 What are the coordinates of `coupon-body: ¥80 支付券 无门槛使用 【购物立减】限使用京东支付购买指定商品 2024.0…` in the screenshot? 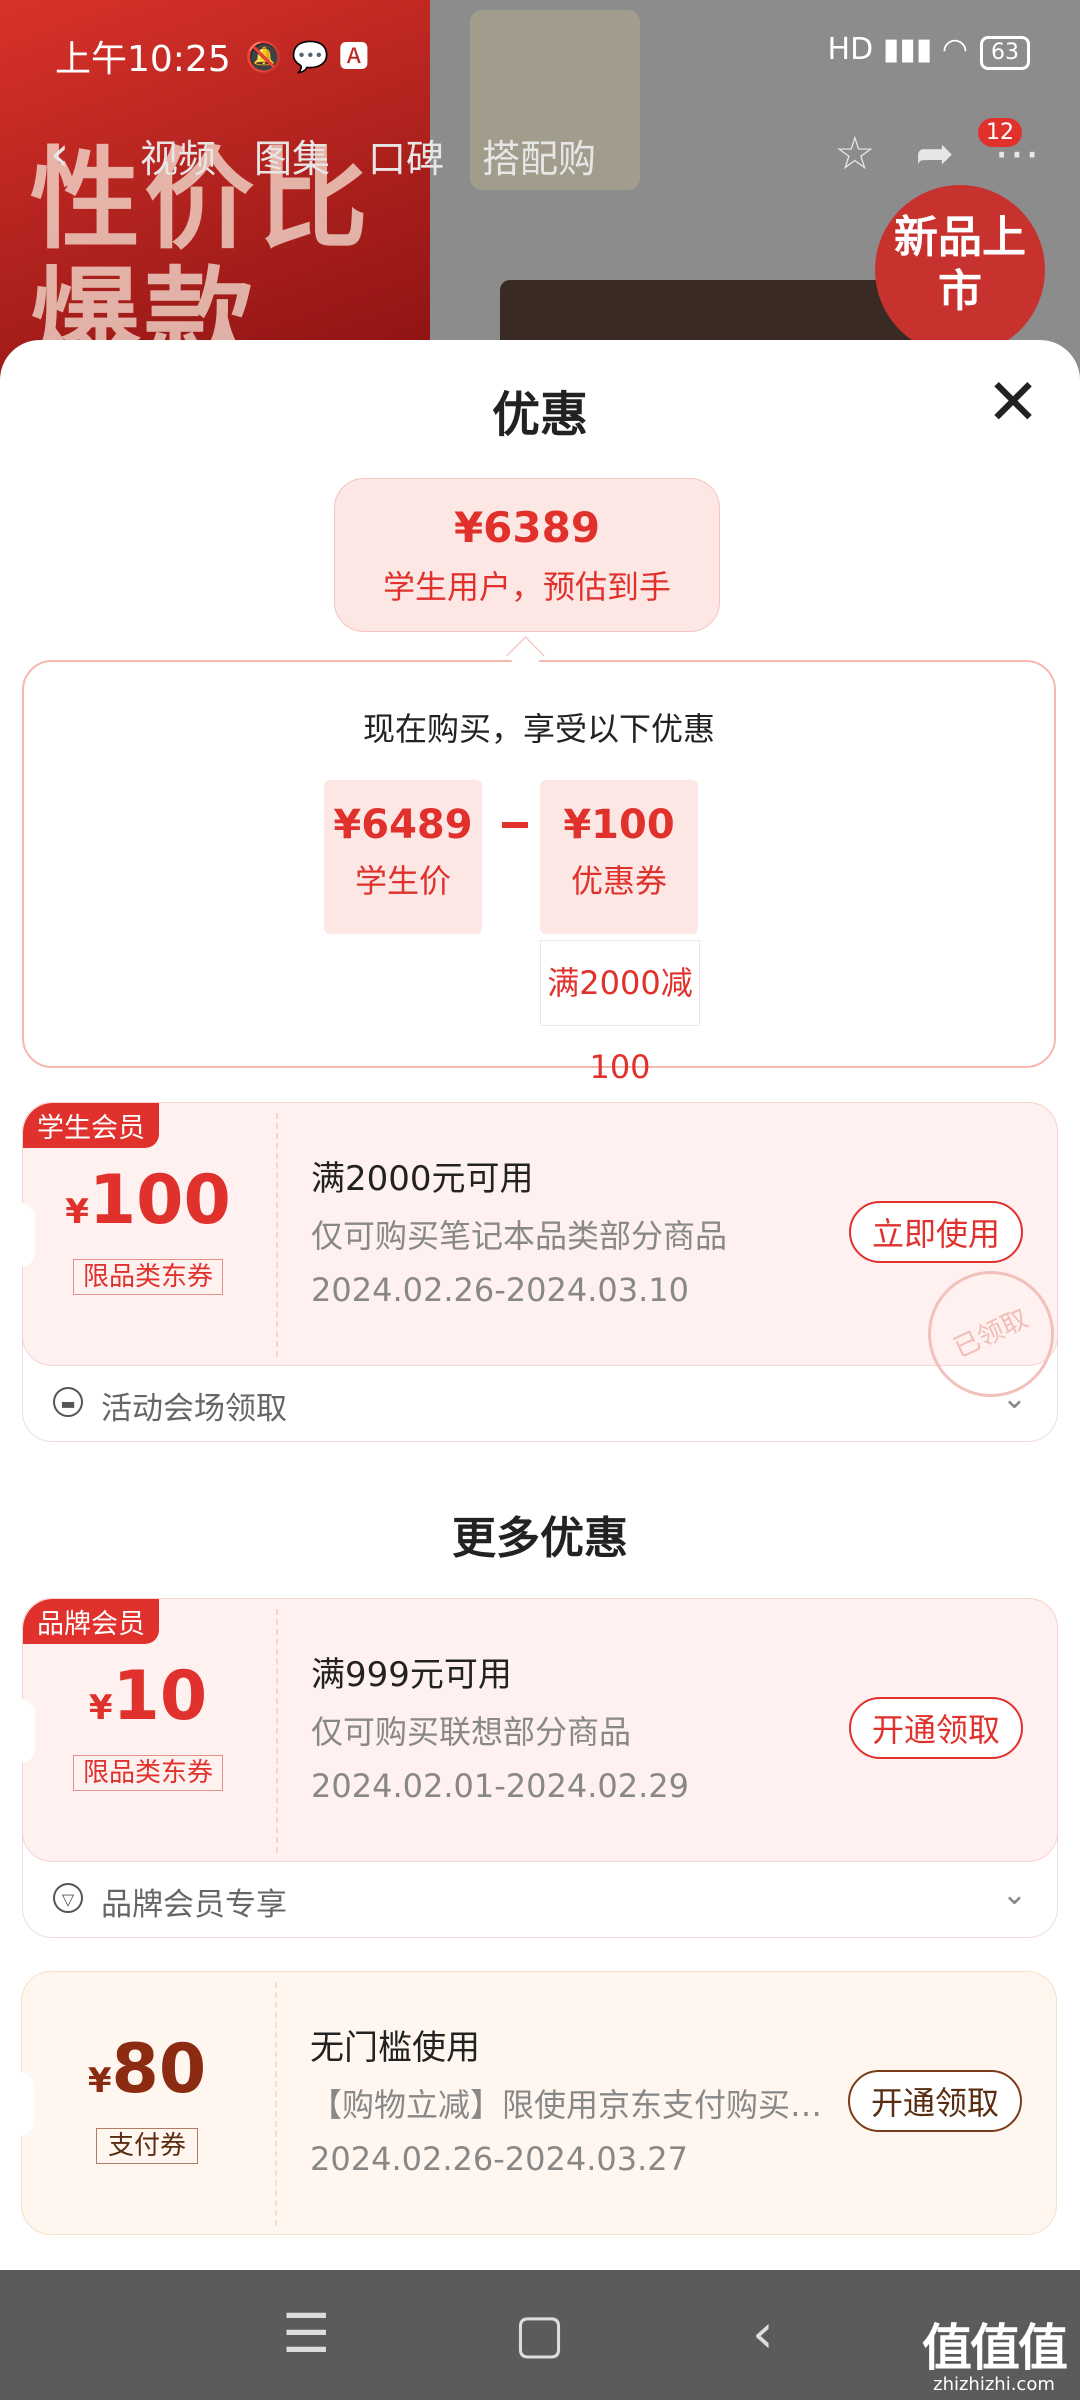 It's located at (538, 2103).